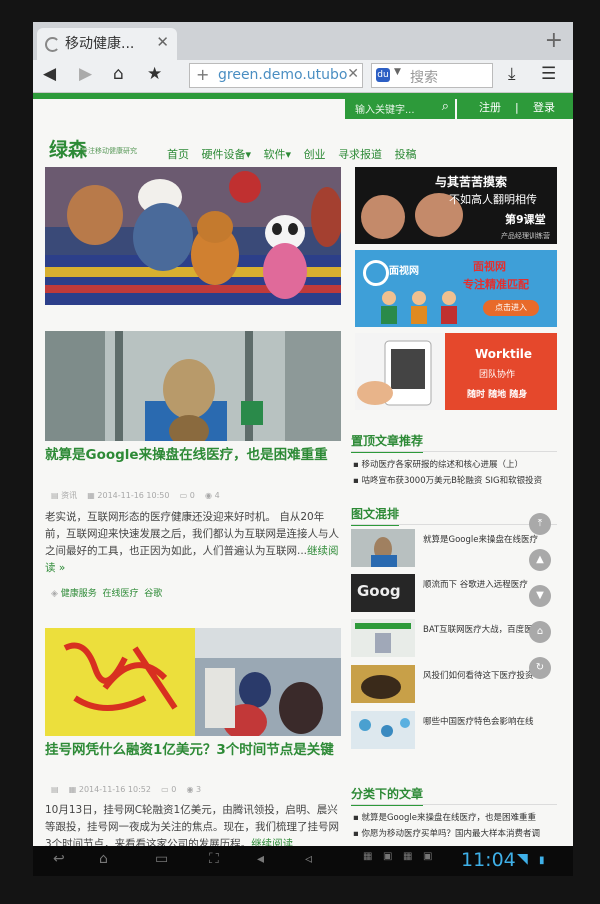 This screenshot has height=904, width=600. Describe the element at coordinates (406, 154) in the screenshot. I see `nav-submit: 投稿` at that location.